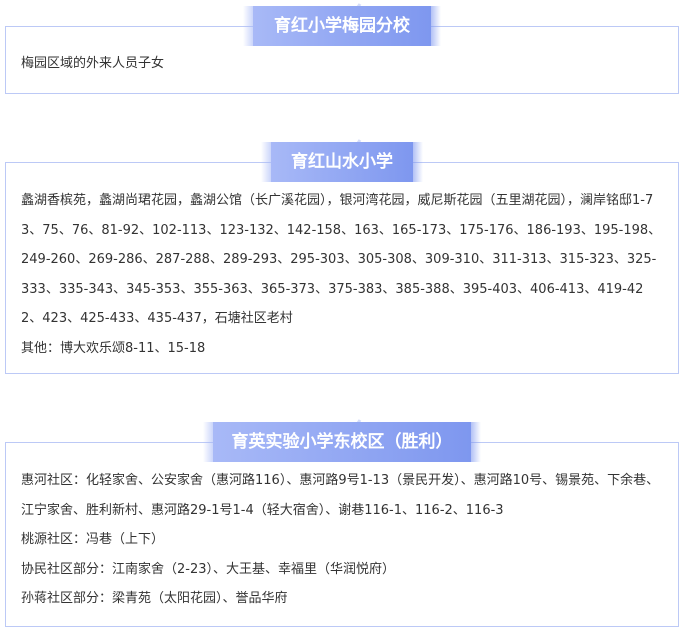 The image size is (686, 632). I want to click on section-title: 育红小学梅园分校, so click(342, 26).